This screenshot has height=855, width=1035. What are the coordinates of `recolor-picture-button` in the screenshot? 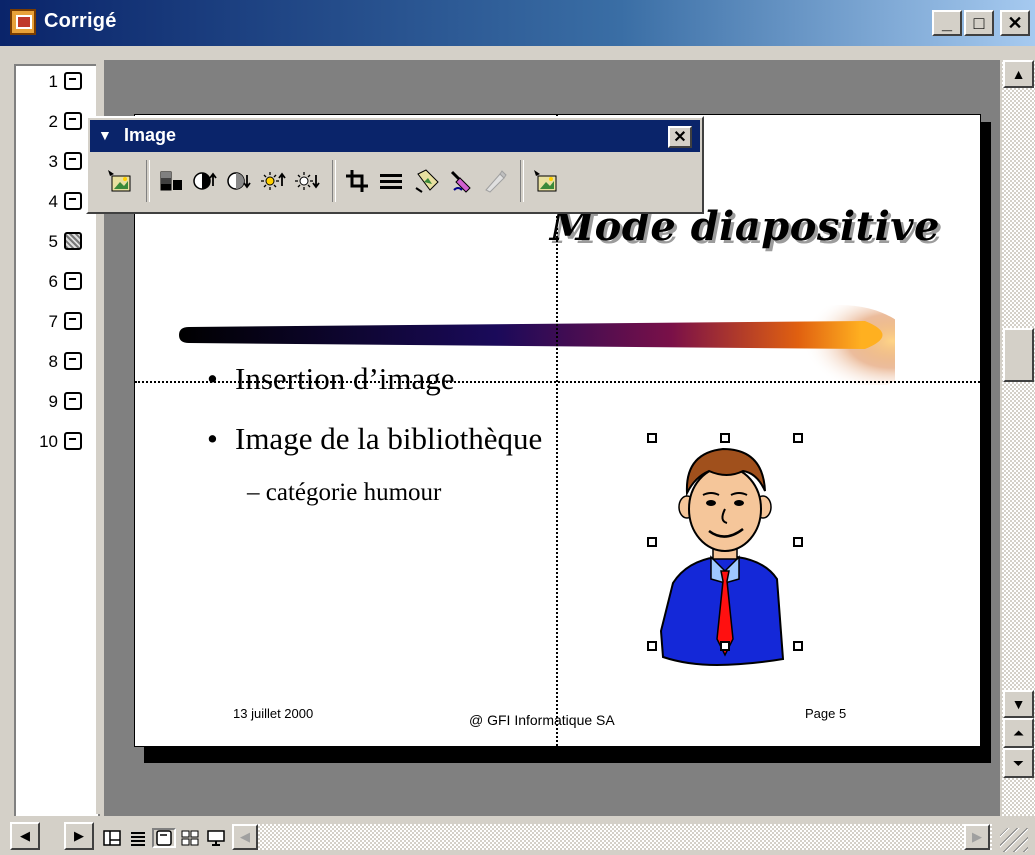 It's located at (495, 181).